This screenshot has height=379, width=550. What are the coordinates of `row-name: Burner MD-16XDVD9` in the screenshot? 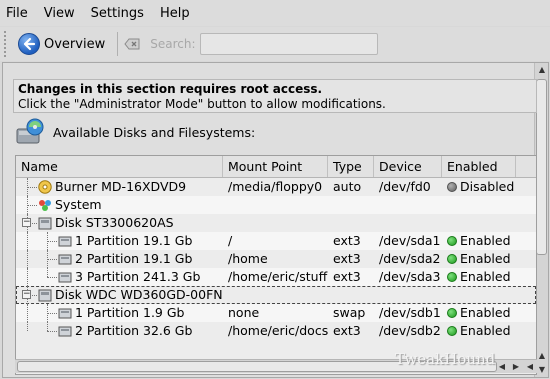 It's located at (121, 186).